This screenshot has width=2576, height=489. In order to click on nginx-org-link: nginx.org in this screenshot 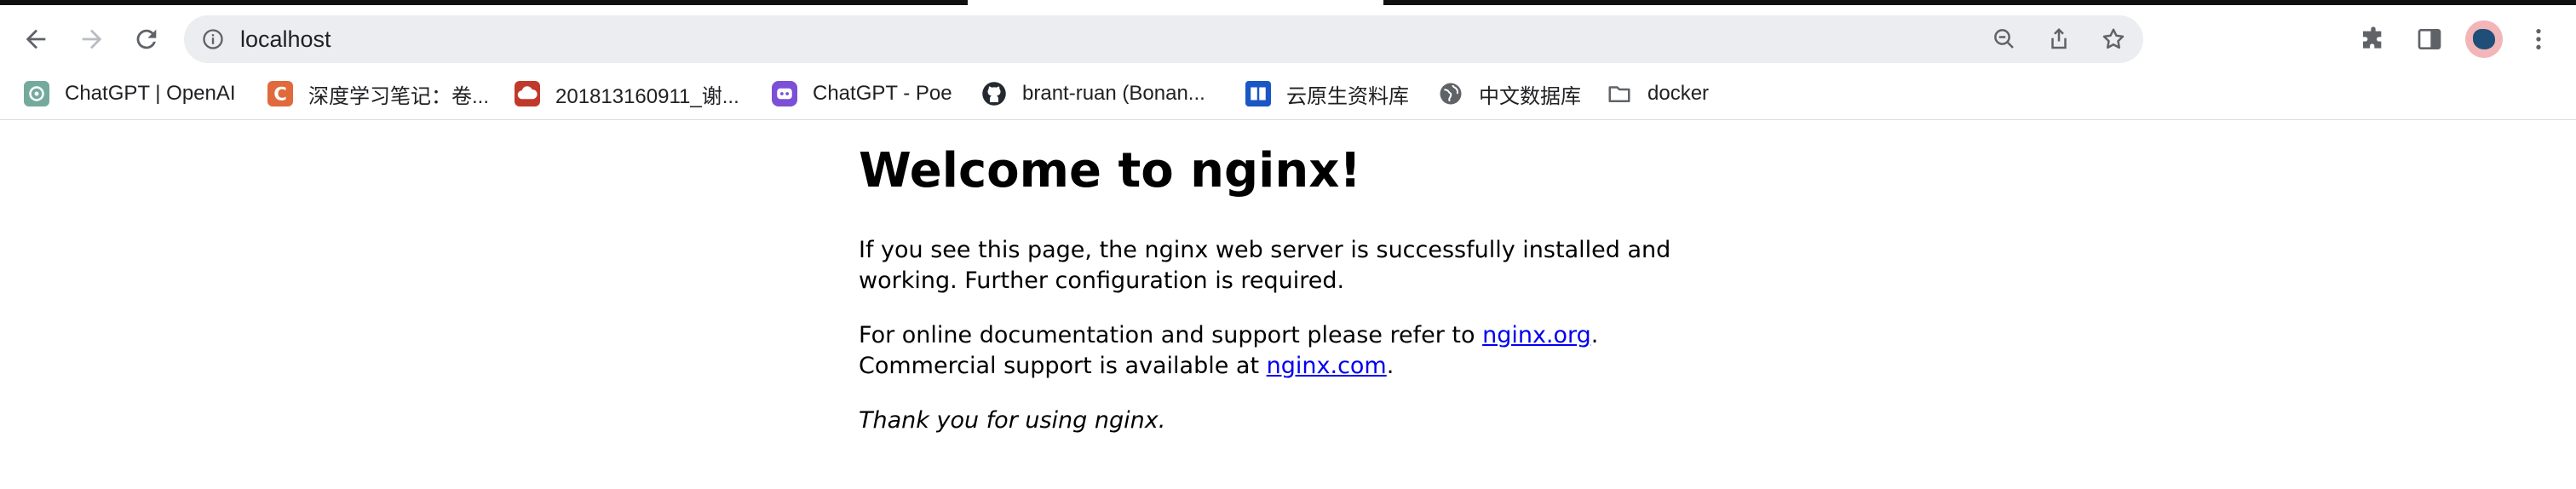, I will do `click(1537, 335)`.